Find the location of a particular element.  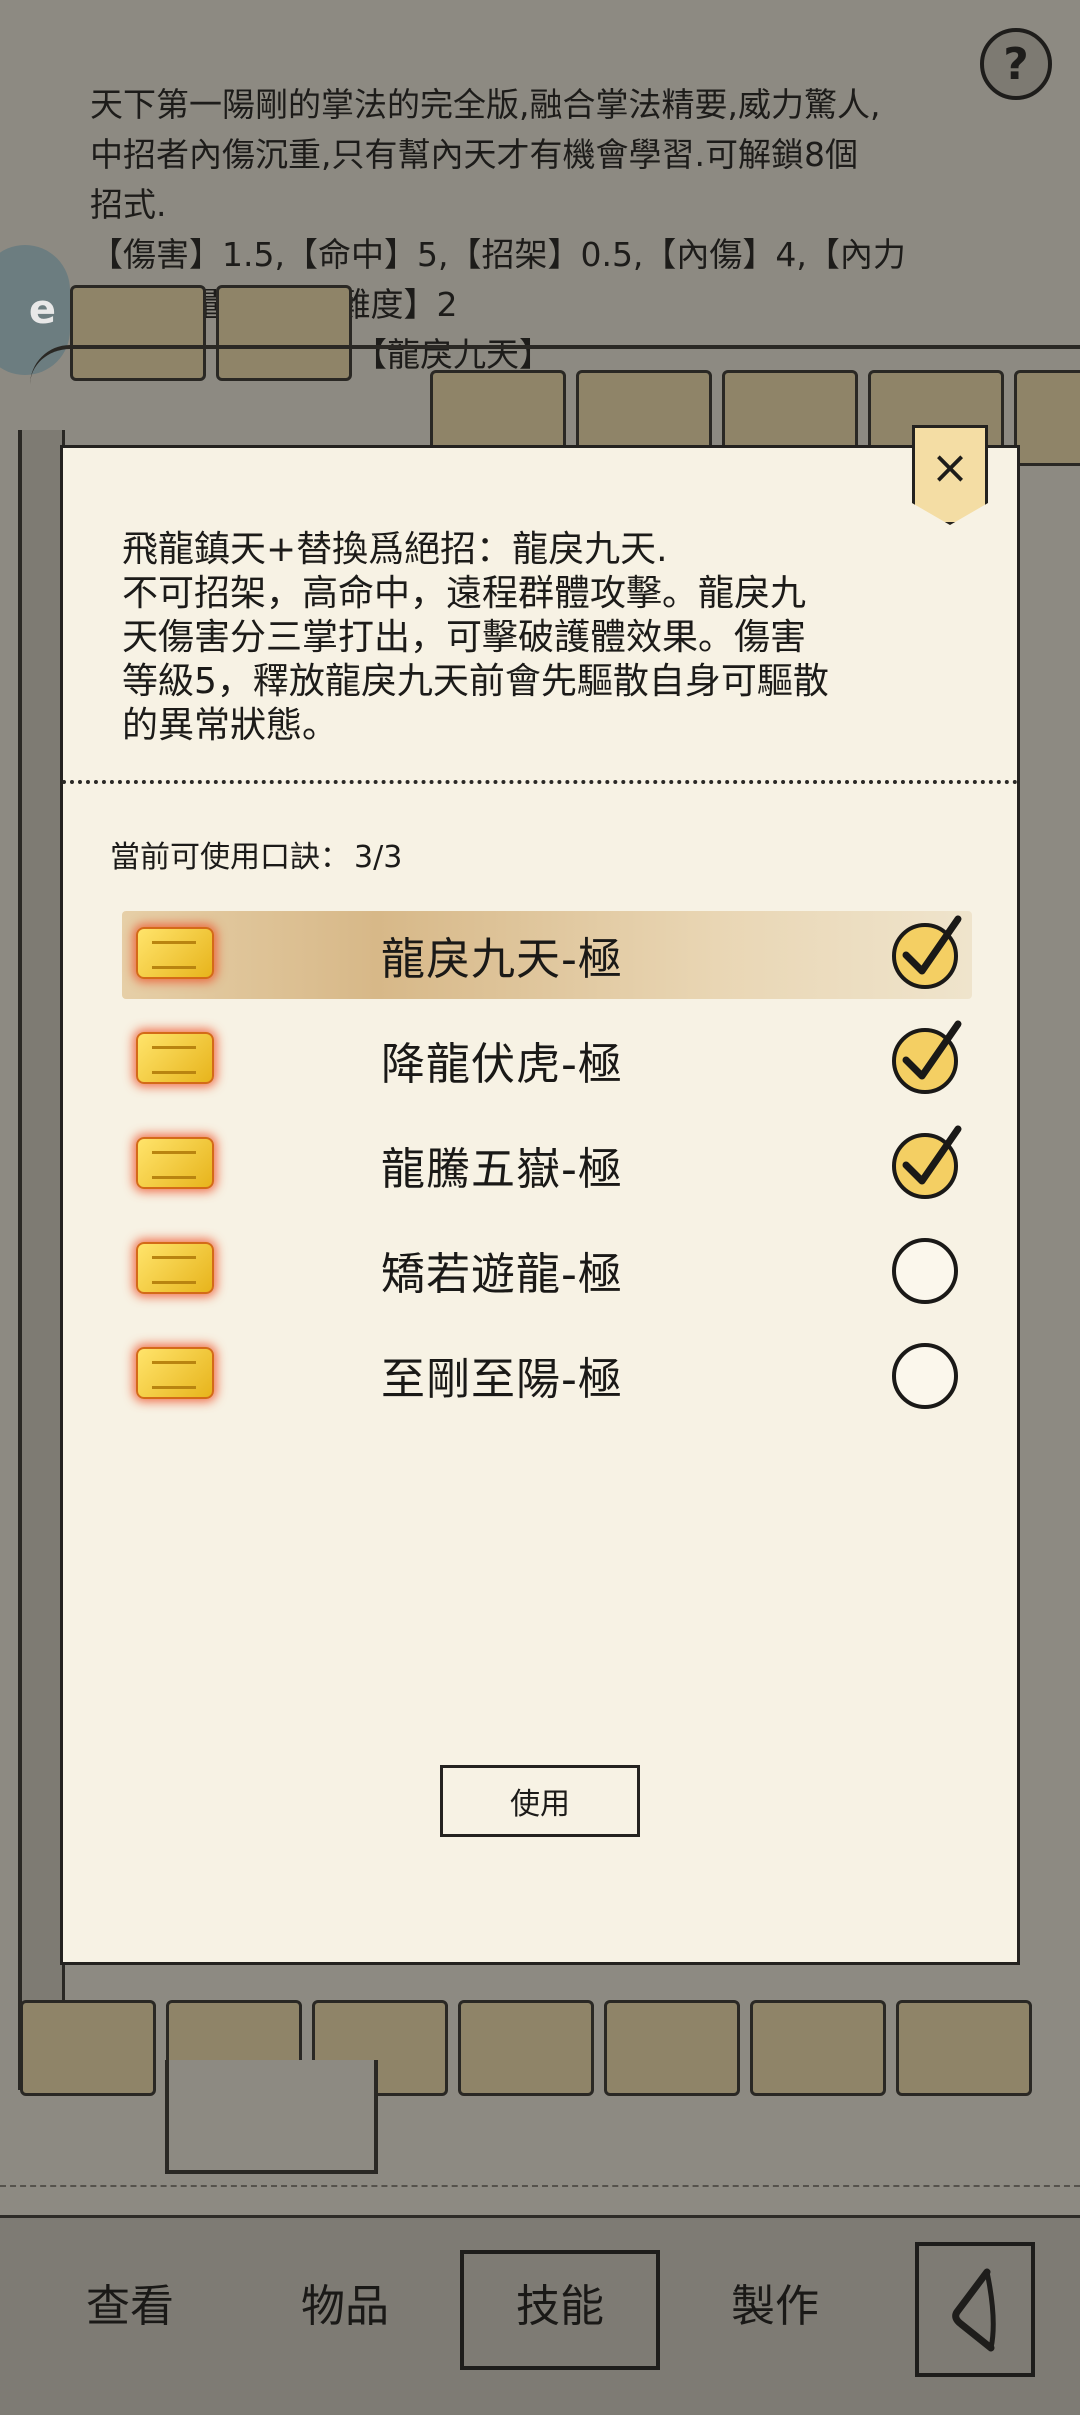

skill-name: 龍戾九天-極 is located at coordinates (502, 959).